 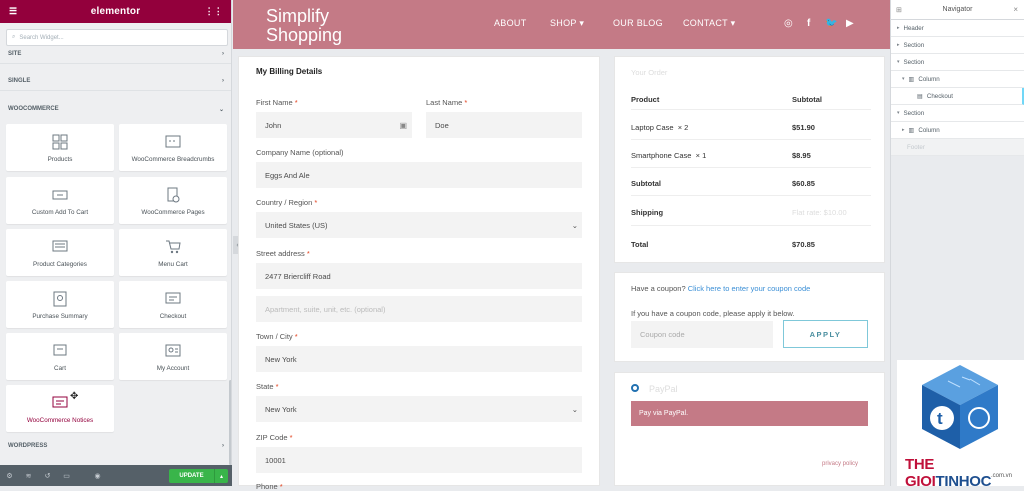 I want to click on payment-box: PayPal Pay via PayPal. privacy policy, so click(x=749, y=429).